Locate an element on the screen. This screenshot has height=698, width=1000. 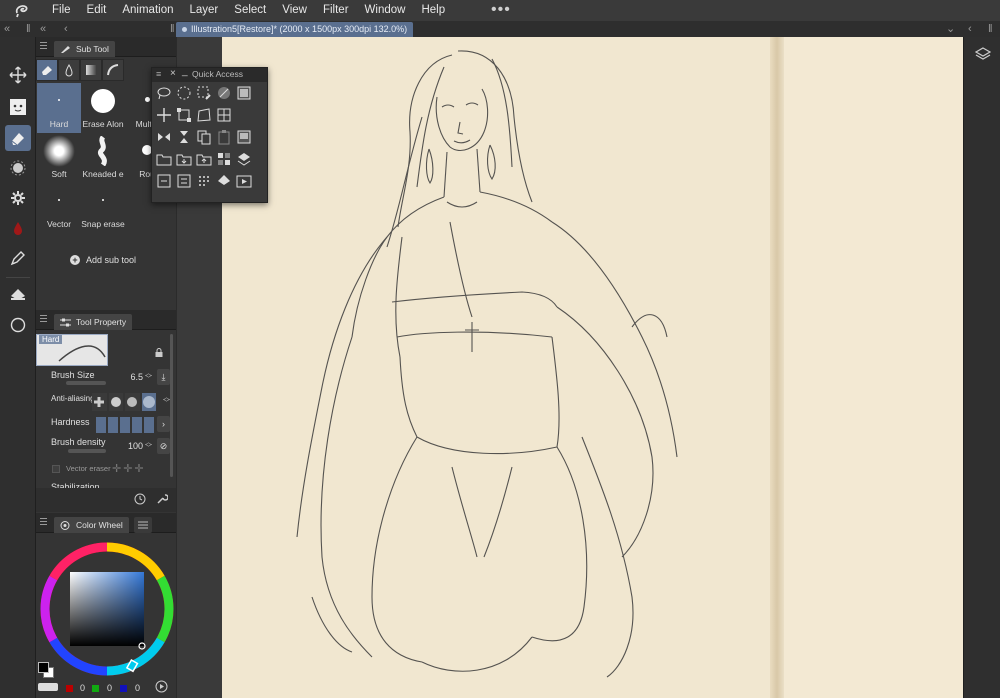
timelapse-icon is located at coordinates (244, 181).